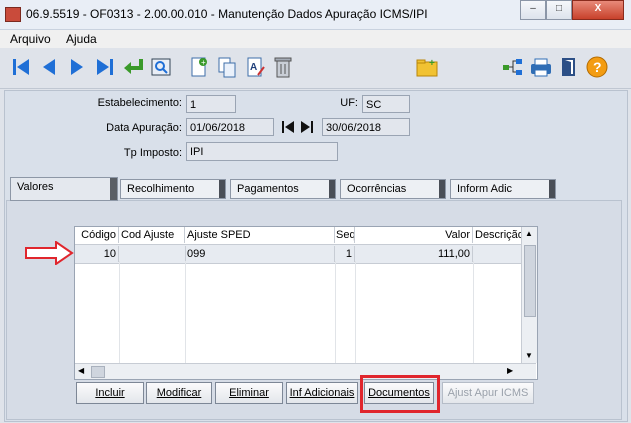 The image size is (631, 423). Describe the element at coordinates (30, 39) in the screenshot. I see `menu-arquivo: Arquivo` at that location.